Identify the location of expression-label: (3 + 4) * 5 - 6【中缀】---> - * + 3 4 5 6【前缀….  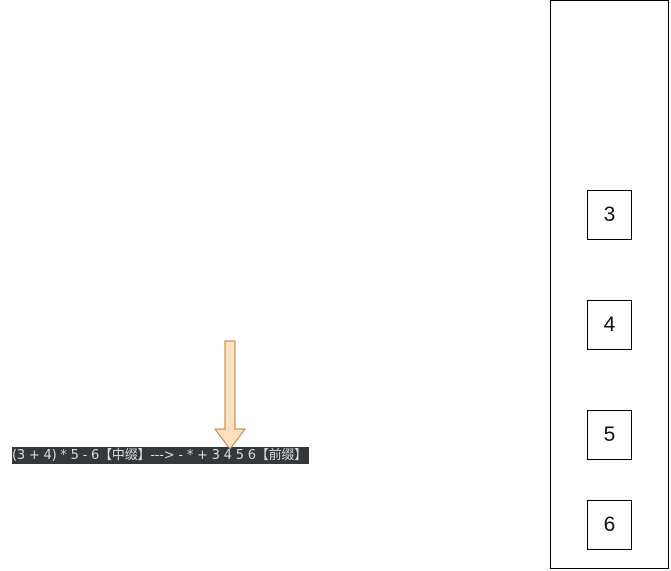
(160, 455).